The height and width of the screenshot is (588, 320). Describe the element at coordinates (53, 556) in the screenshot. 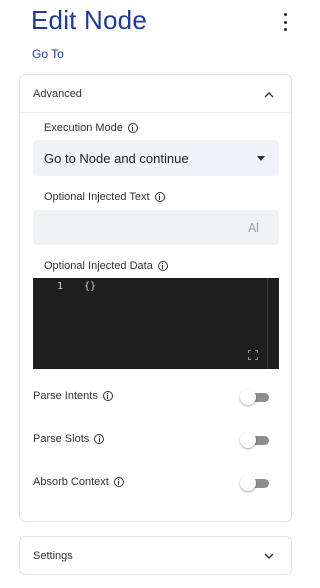

I see `settings-panel-label: Settings` at that location.